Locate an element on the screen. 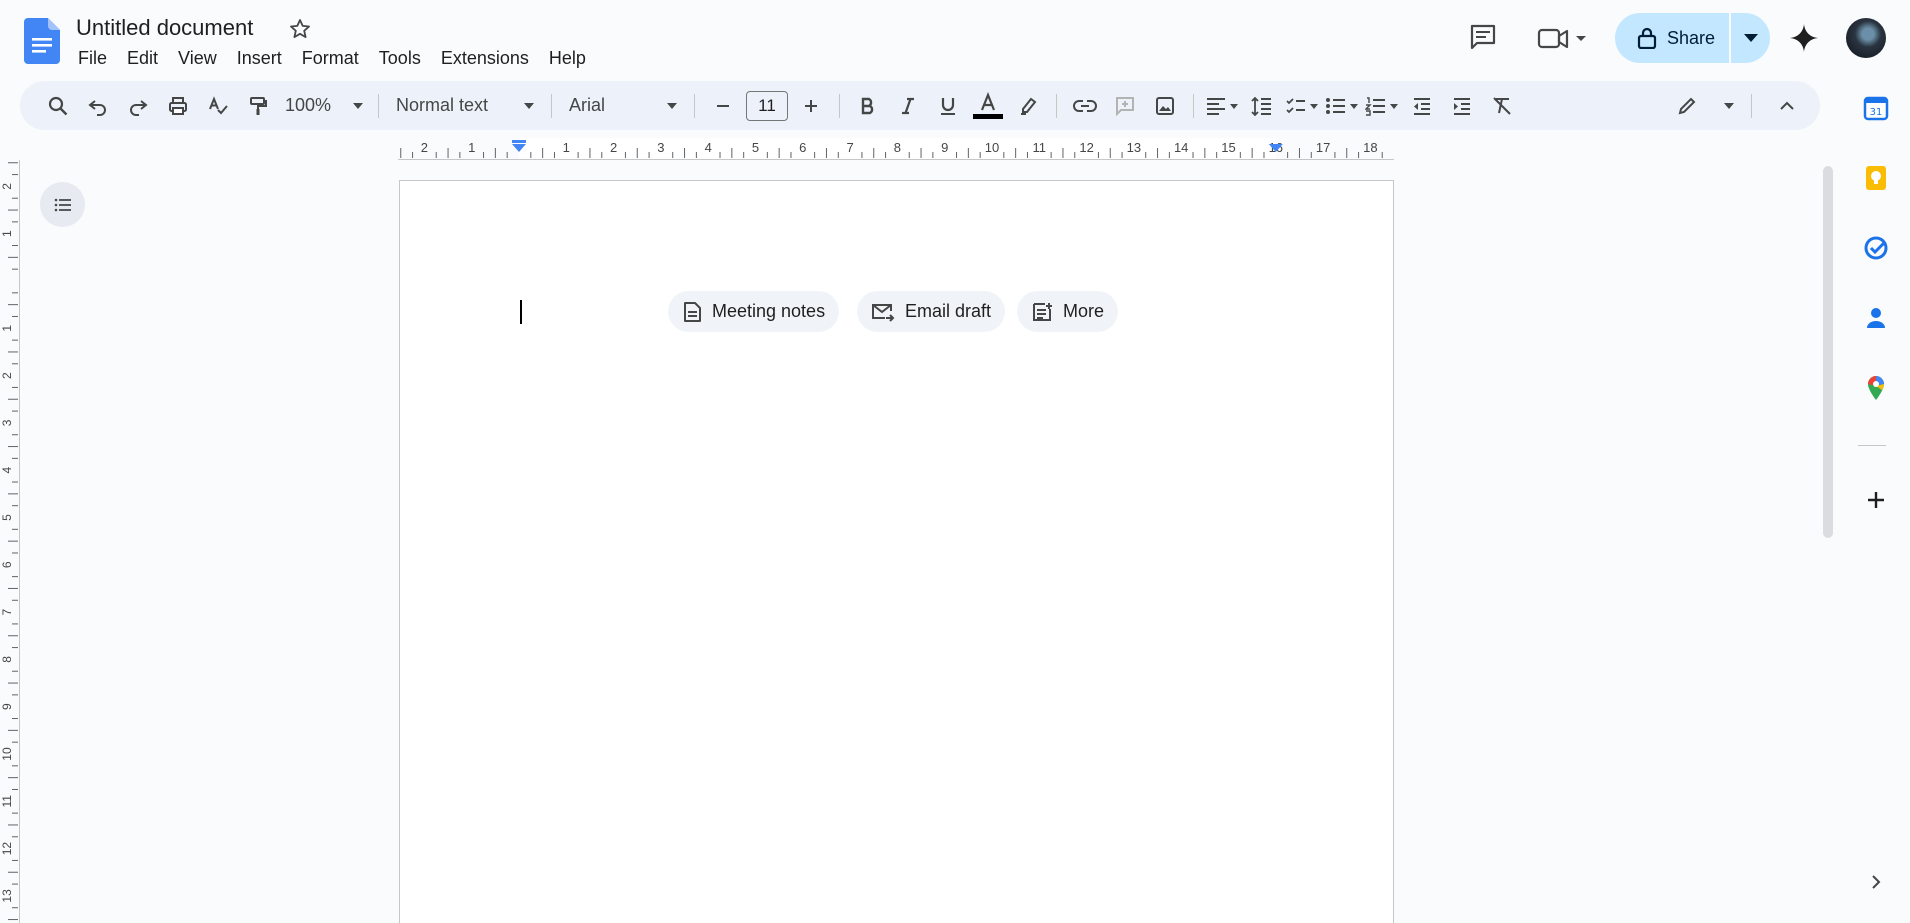 Image resolution: width=1910 pixels, height=923 pixels. editing-mode-select is located at coordinates (1705, 106).